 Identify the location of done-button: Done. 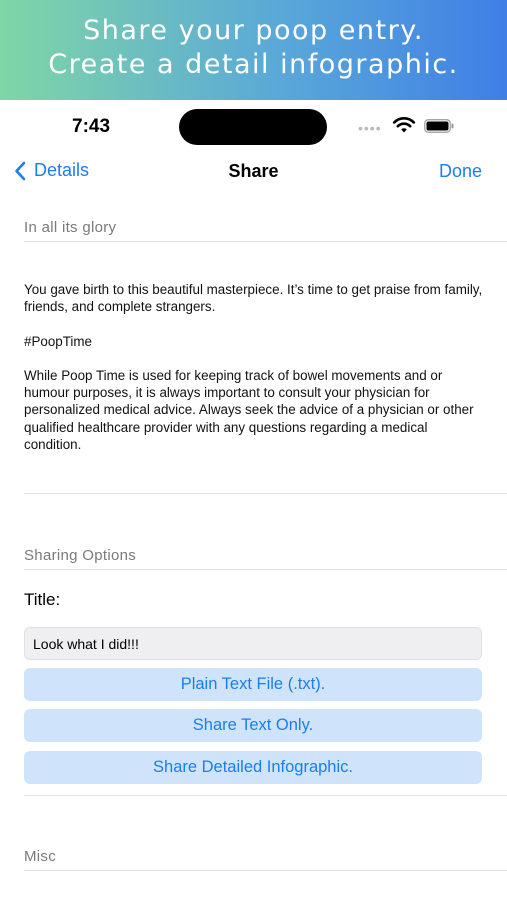
(460, 171).